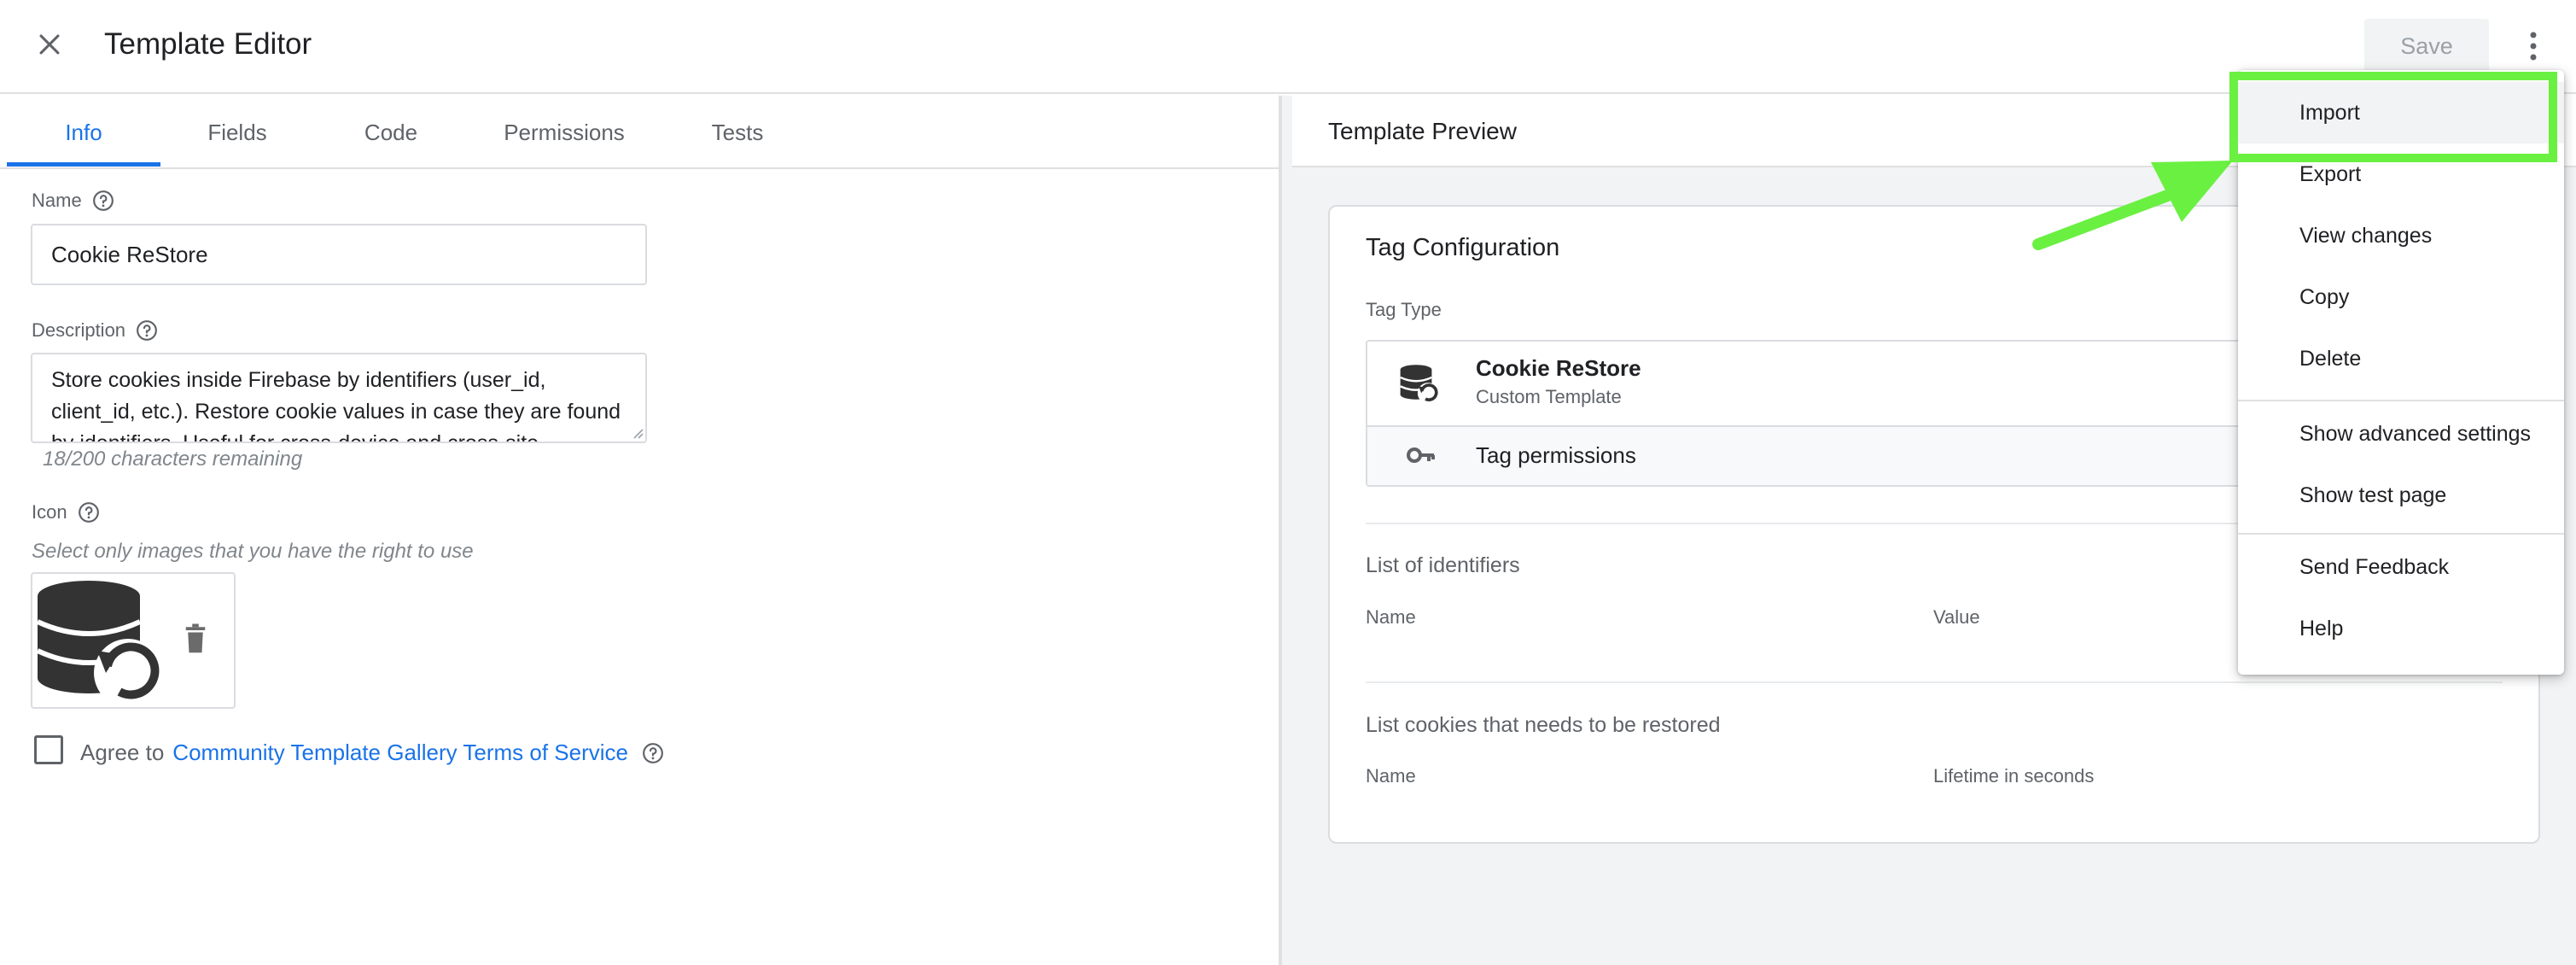  What do you see at coordinates (2426, 46) in the screenshot?
I see `save-button: Save` at bounding box center [2426, 46].